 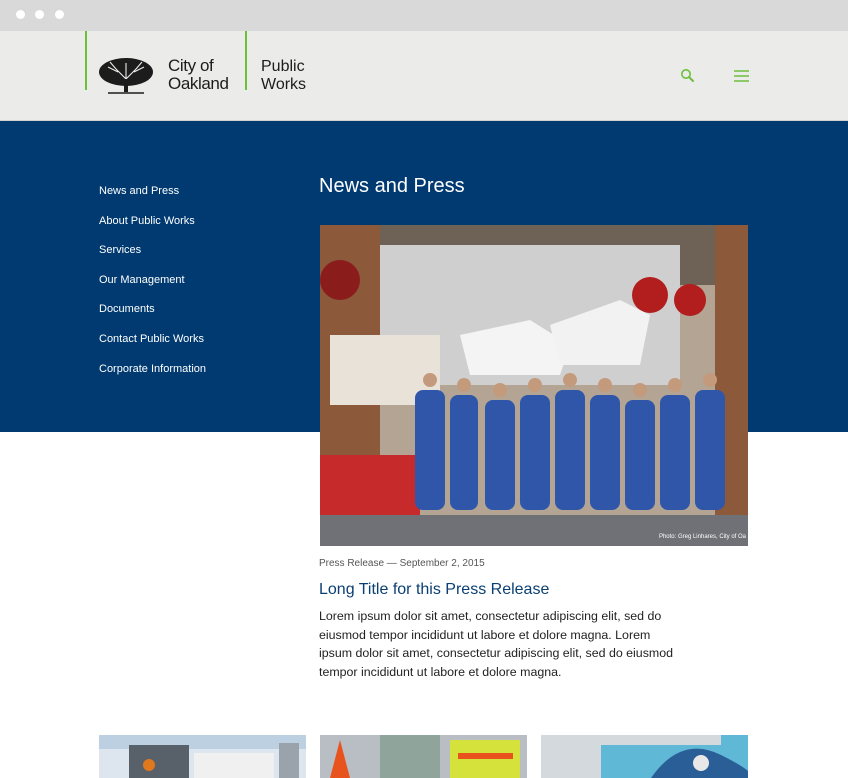 What do you see at coordinates (199, 257) in the screenshot?
I see `sidebar-item-services: Services` at bounding box center [199, 257].